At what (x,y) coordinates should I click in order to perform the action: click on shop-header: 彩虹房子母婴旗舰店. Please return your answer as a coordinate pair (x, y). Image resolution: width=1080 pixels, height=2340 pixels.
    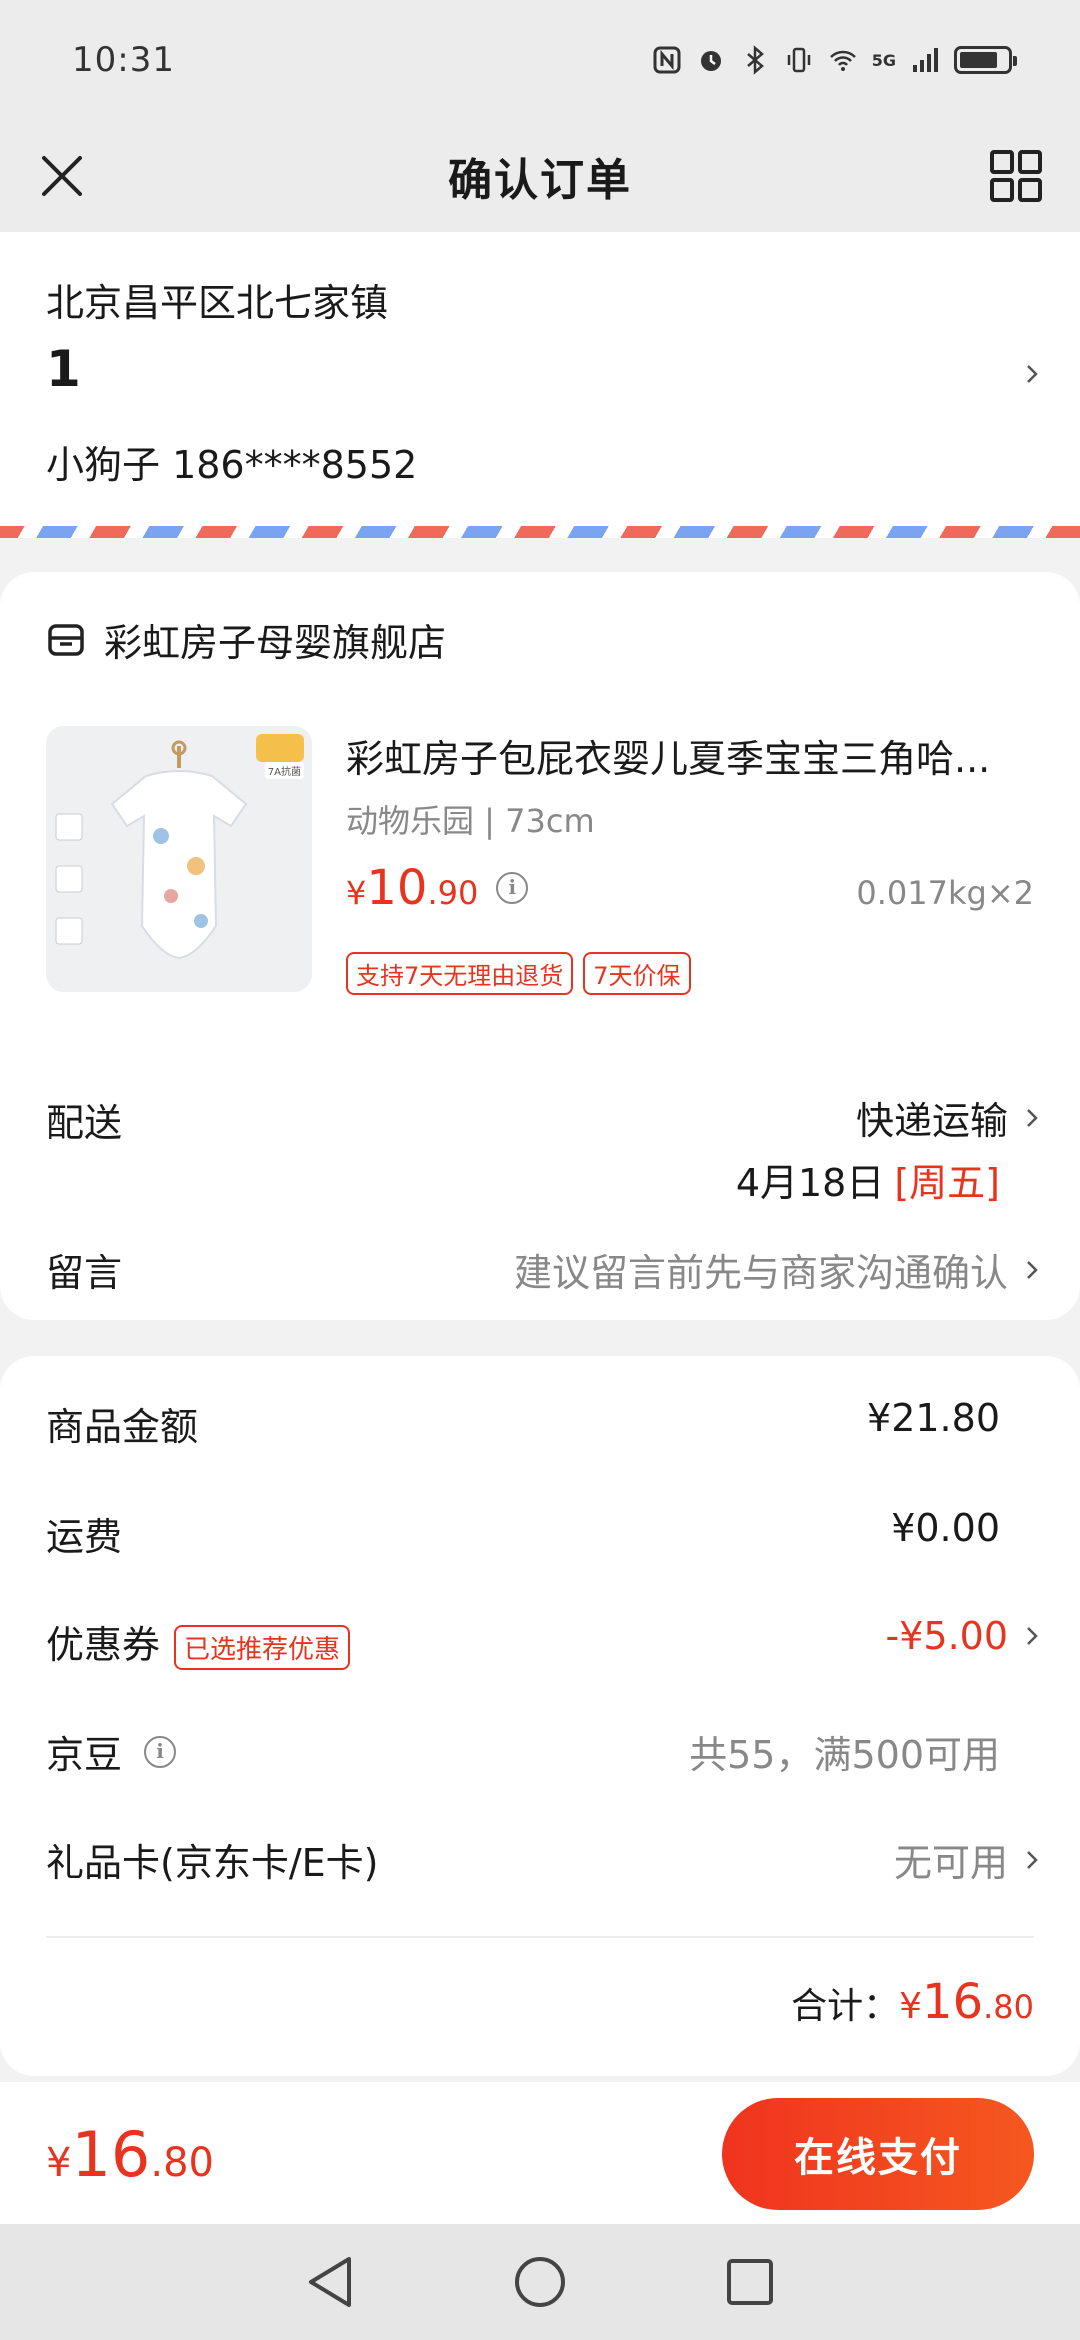
    Looking at the image, I should click on (246, 639).